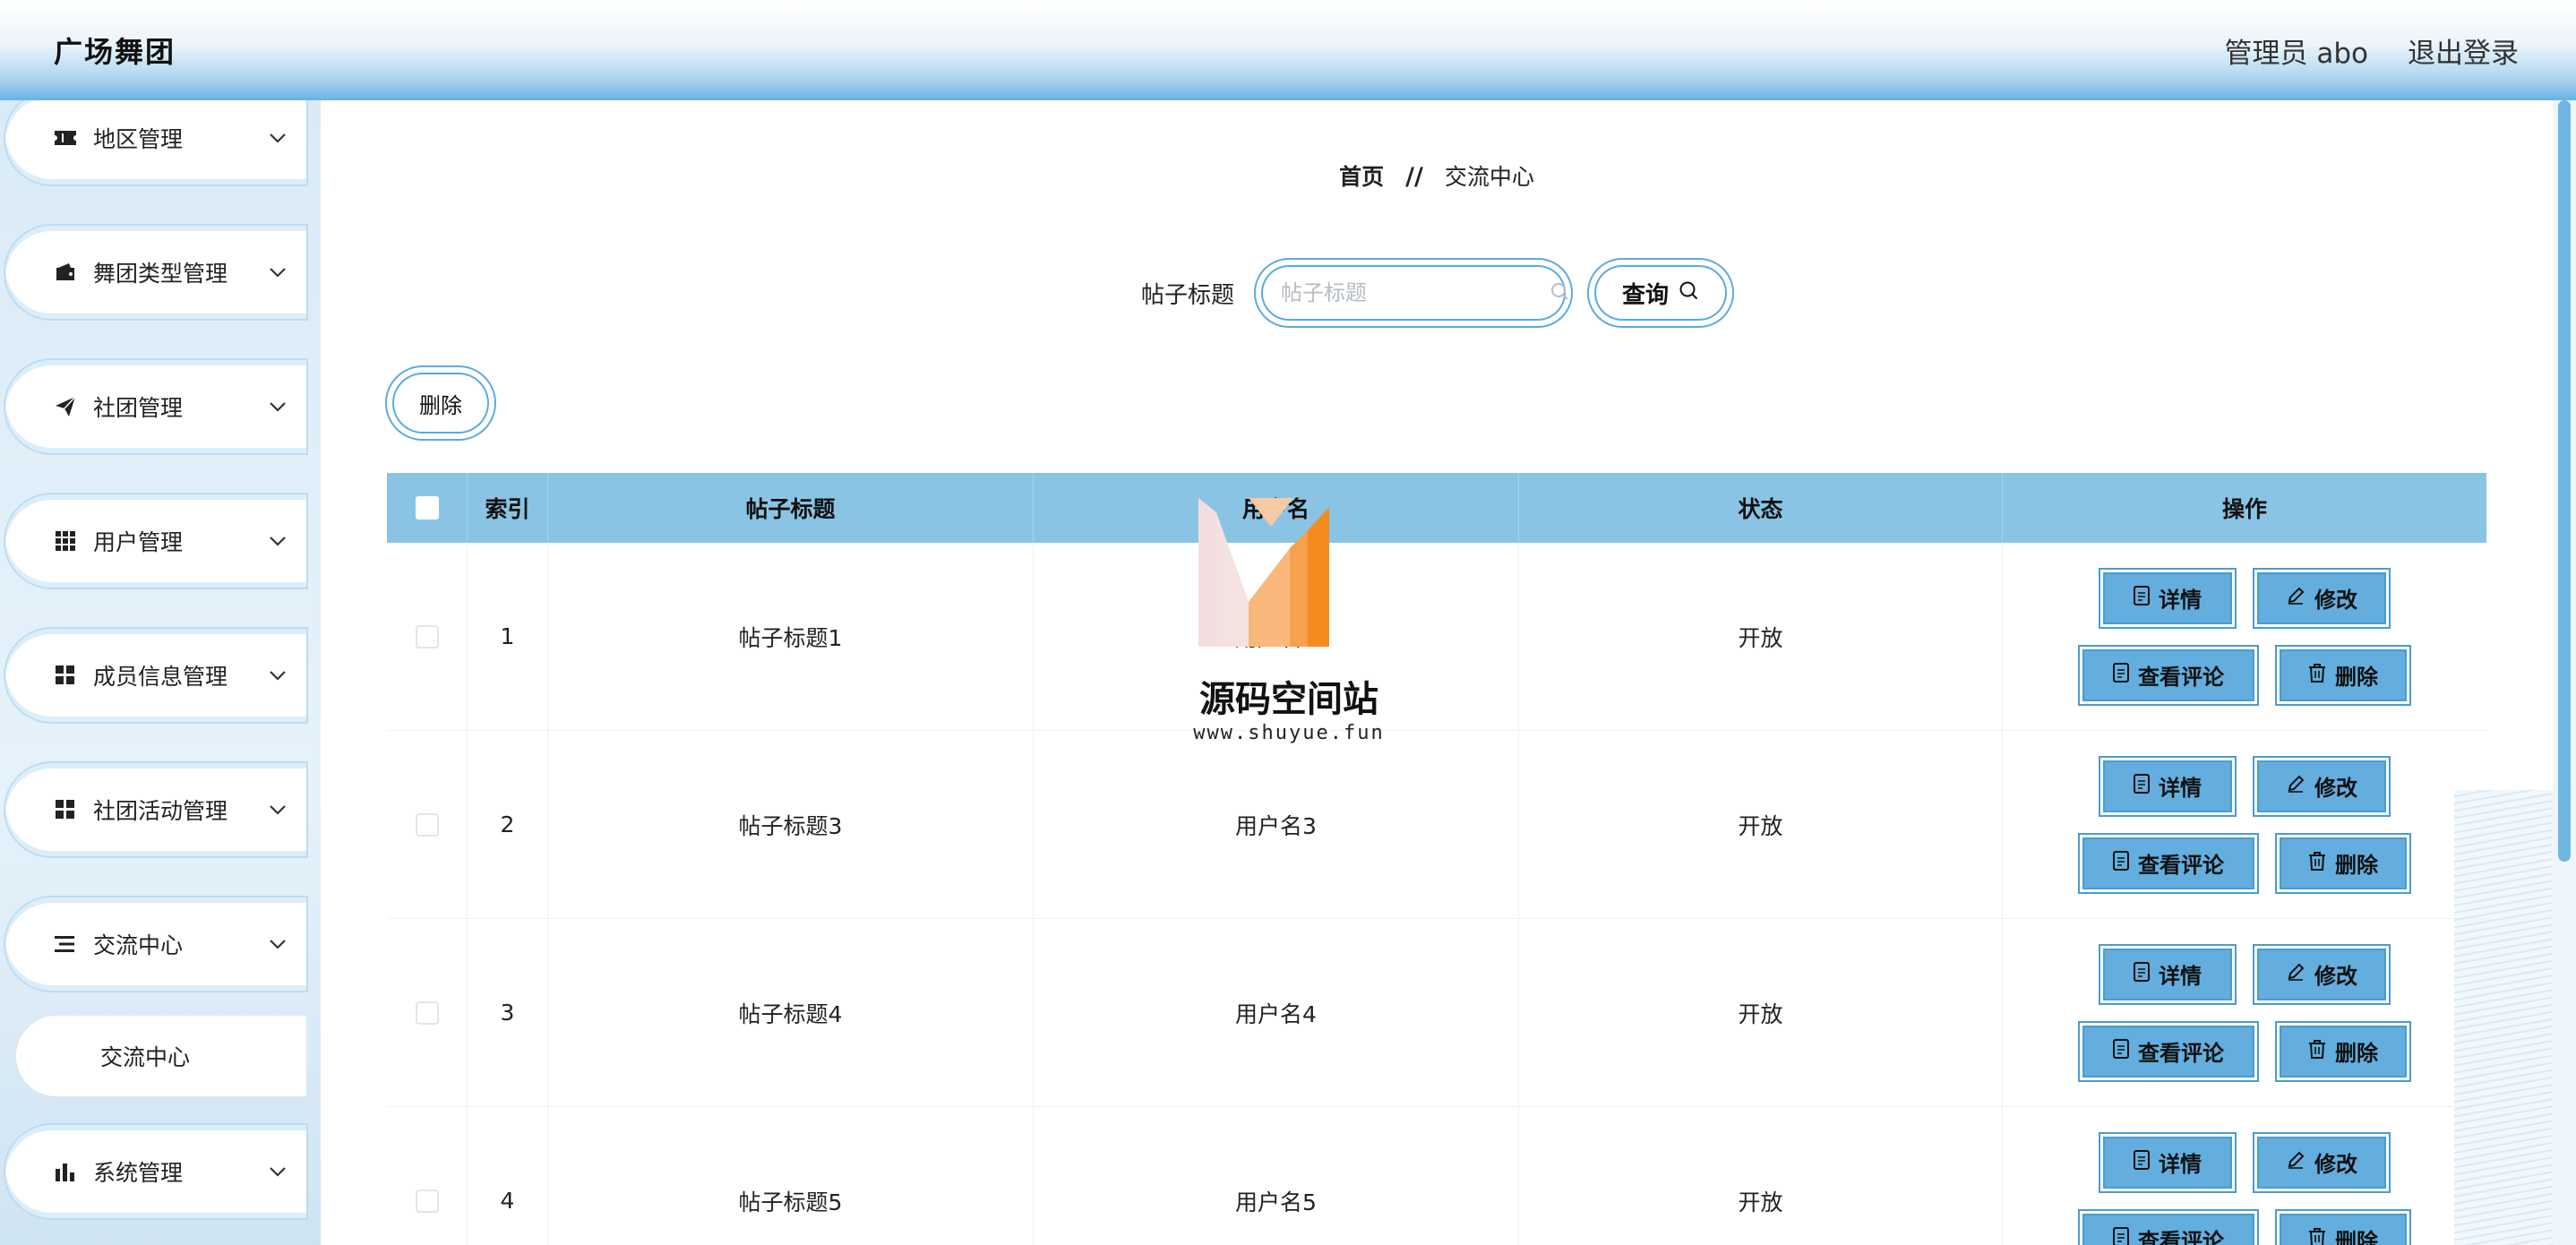  What do you see at coordinates (2564, 481) in the screenshot?
I see `scrollbar-thumb` at bounding box center [2564, 481].